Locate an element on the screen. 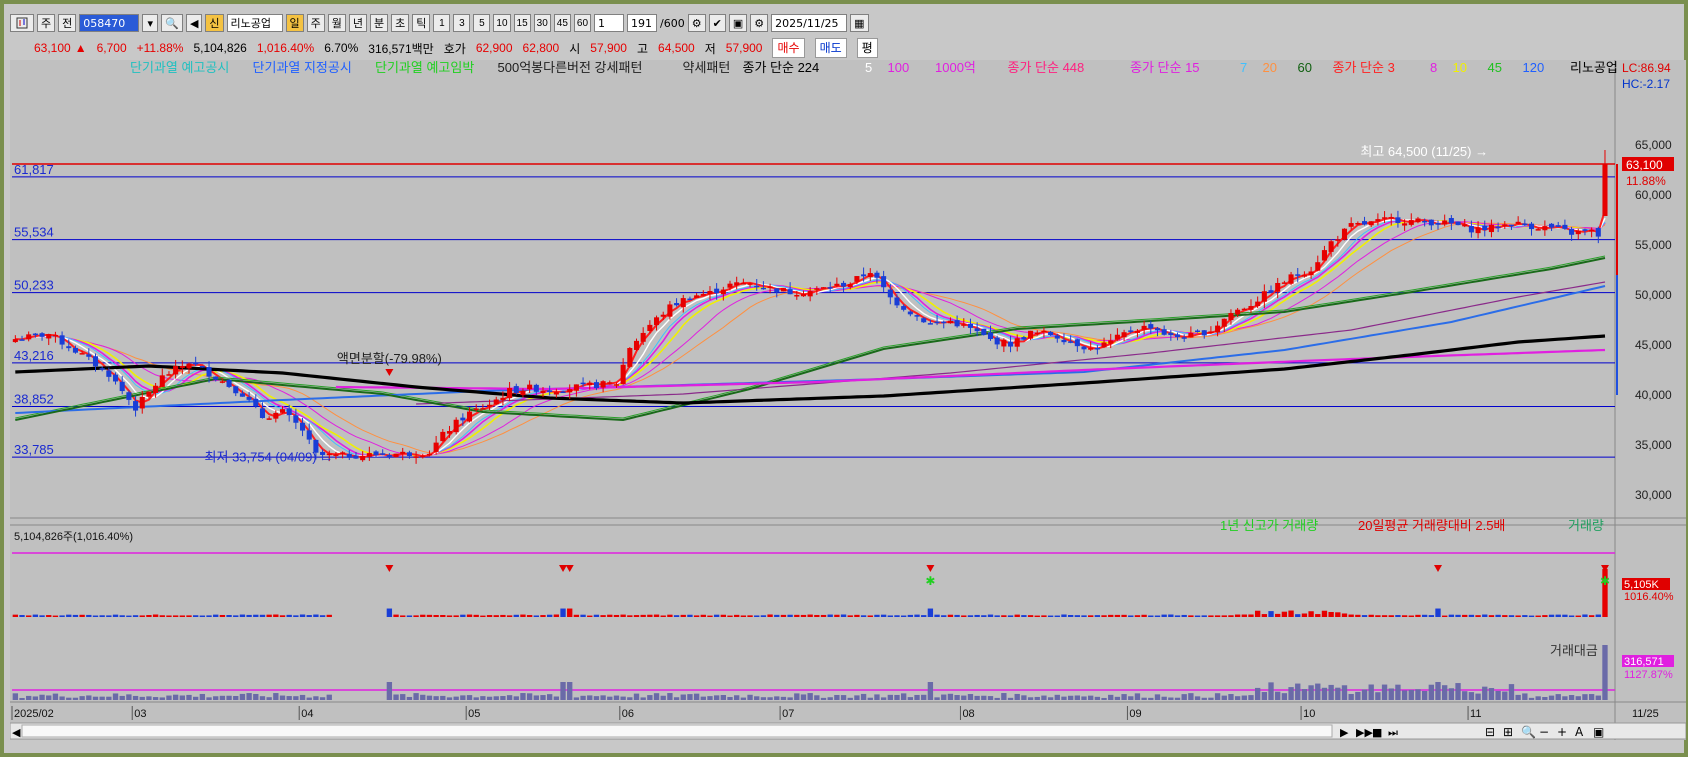 The width and height of the screenshot is (1688, 757). zoom-tool-icon: 🔍 is located at coordinates (1528, 731).